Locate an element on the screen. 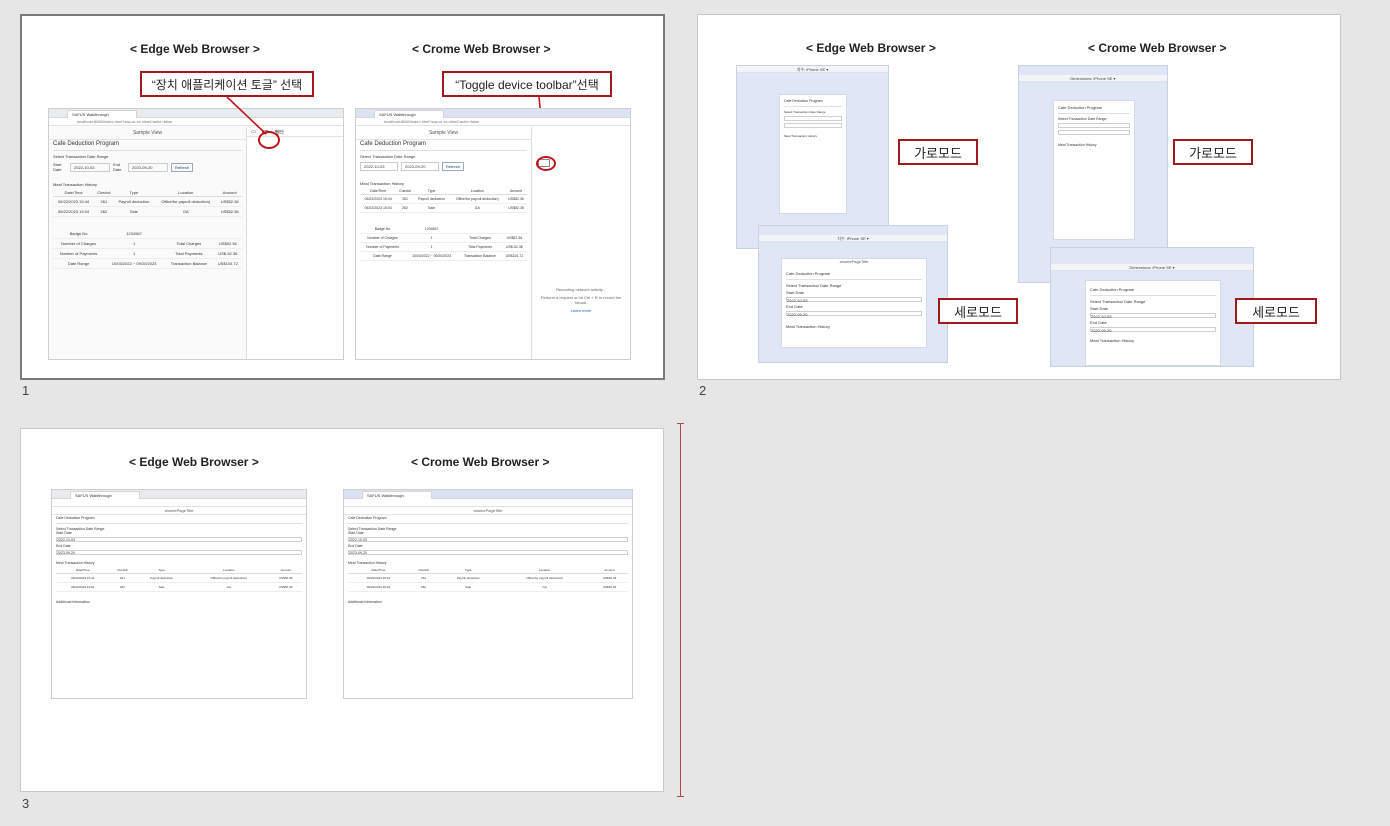  column-header: Location is located at coordinates (186, 193).